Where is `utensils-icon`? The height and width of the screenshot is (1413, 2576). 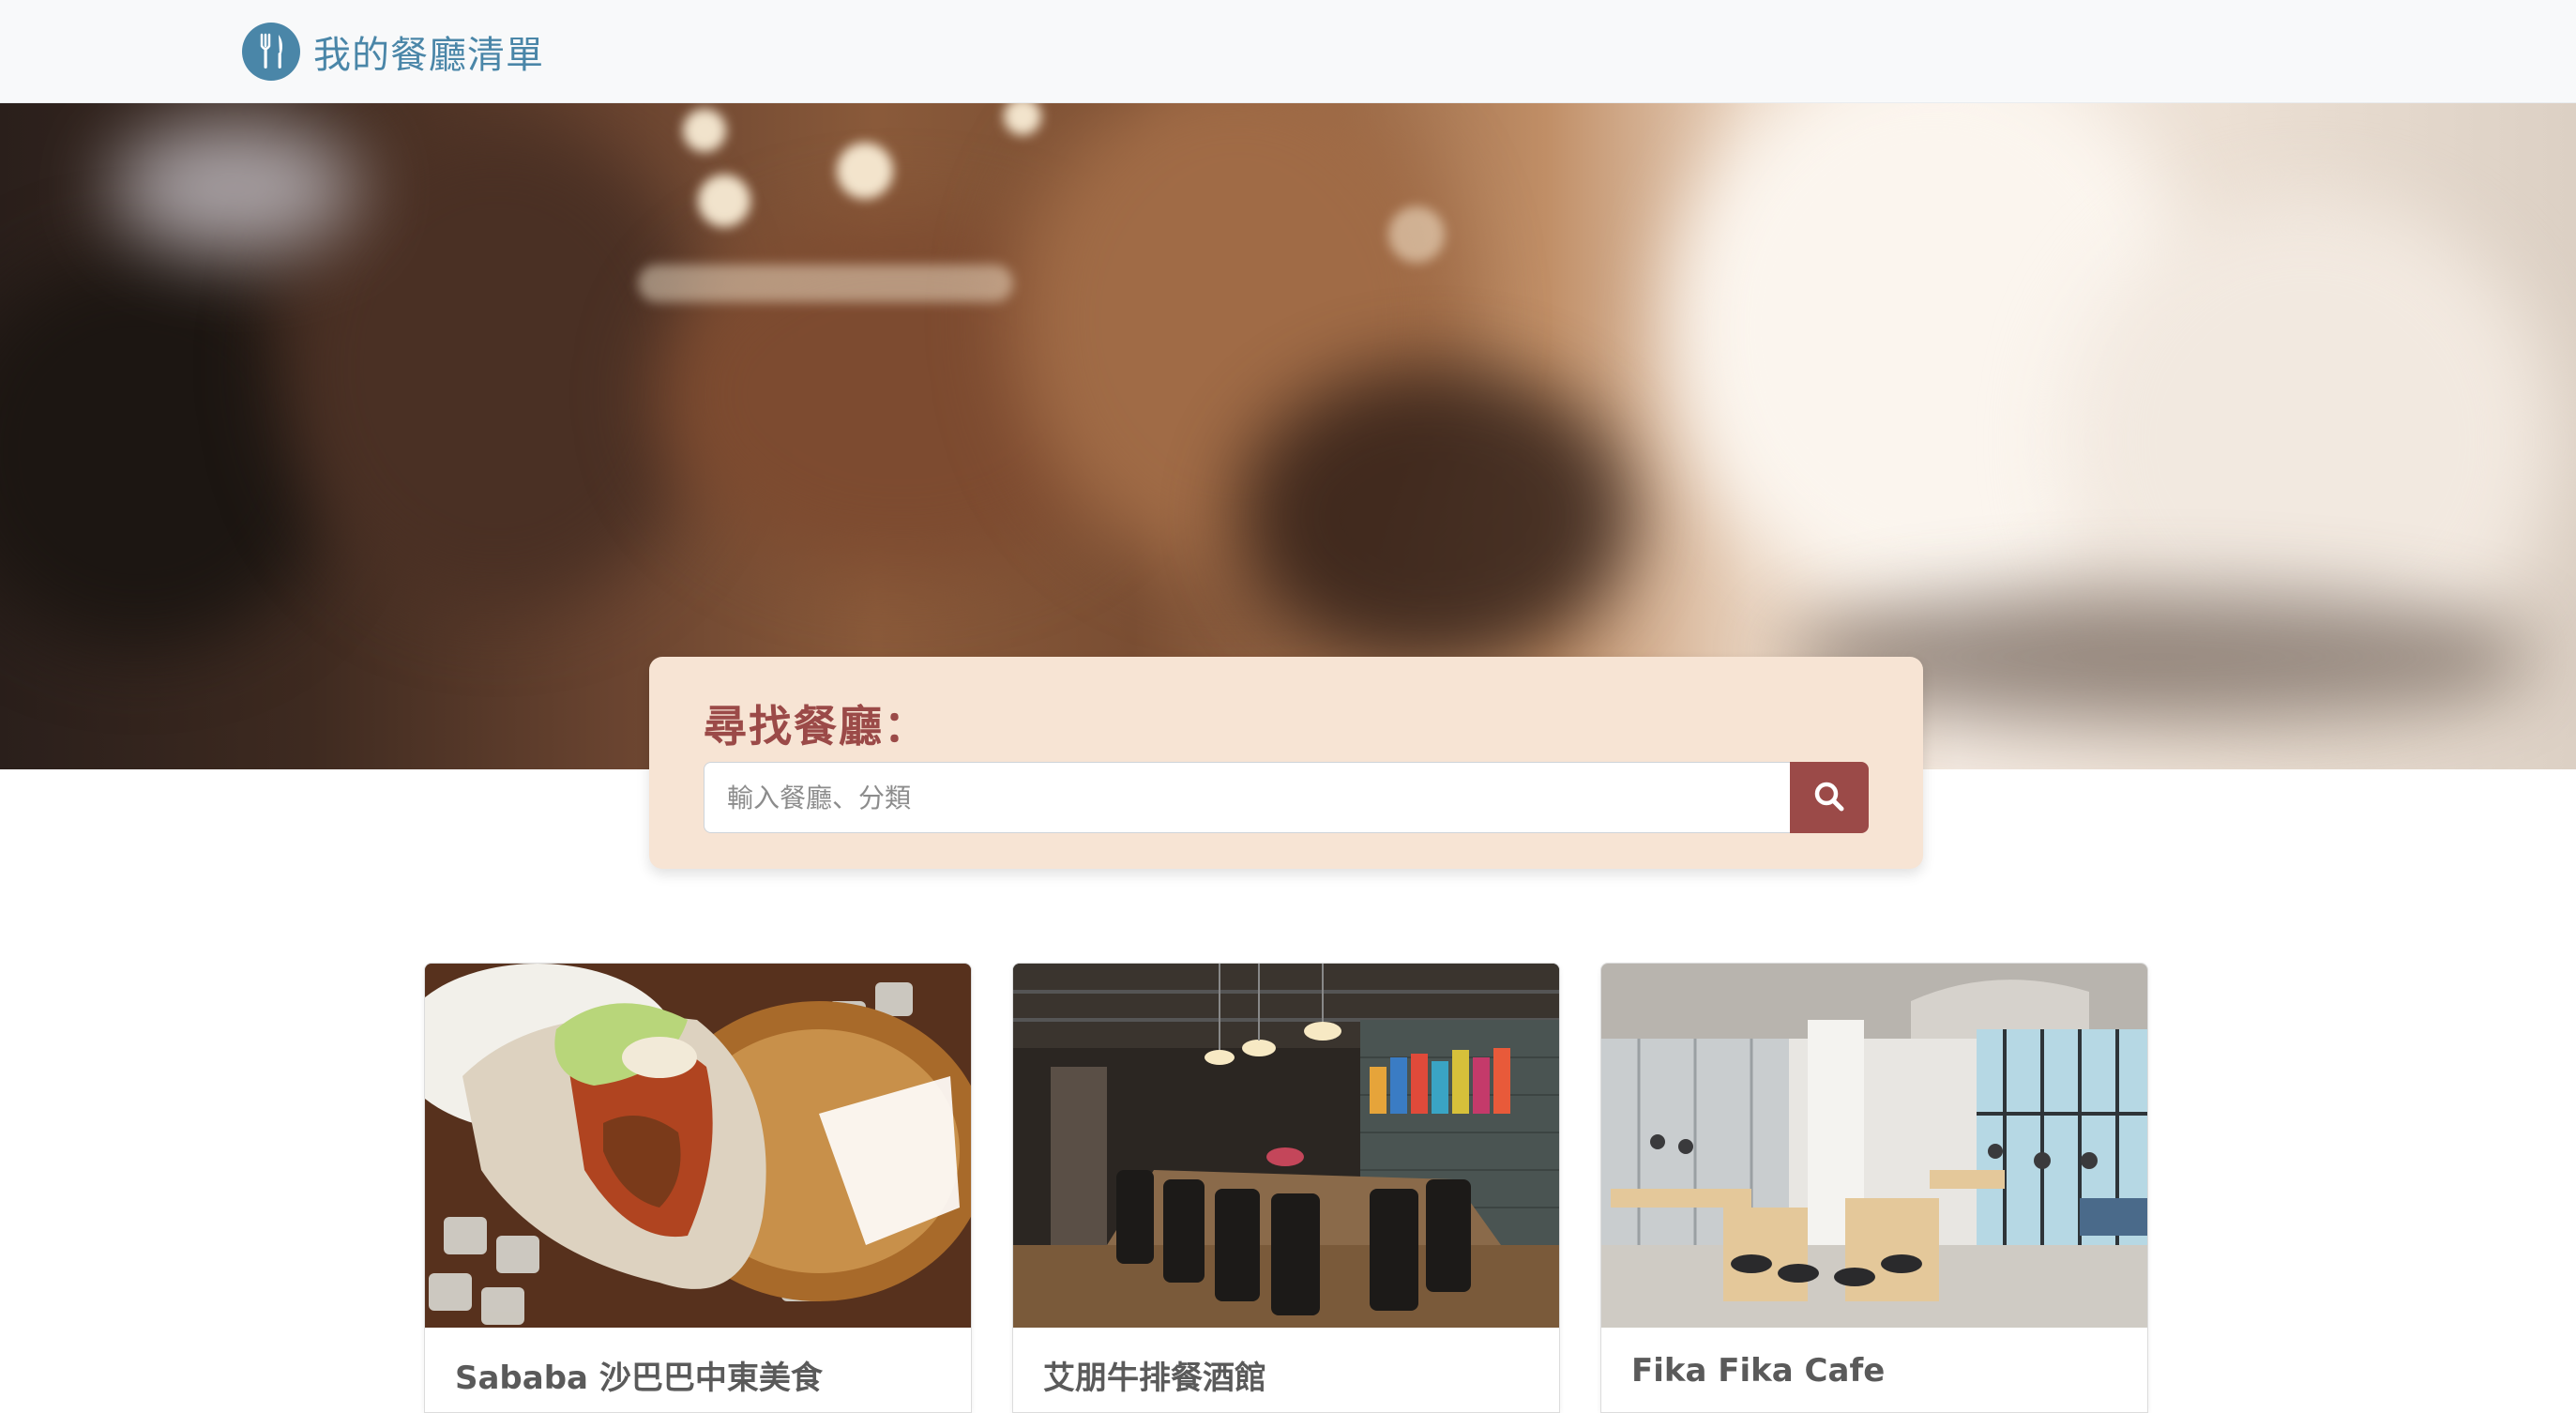 utensils-icon is located at coordinates (271, 52).